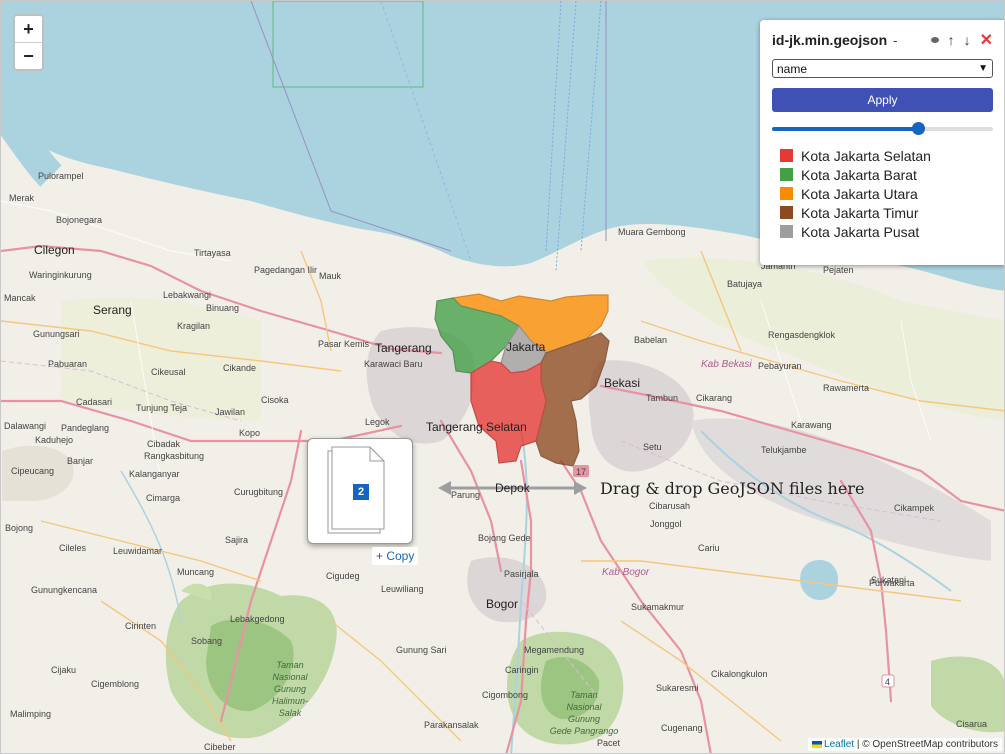  What do you see at coordinates (193, 326) in the screenshot?
I see `place-label: Kragilan` at bounding box center [193, 326].